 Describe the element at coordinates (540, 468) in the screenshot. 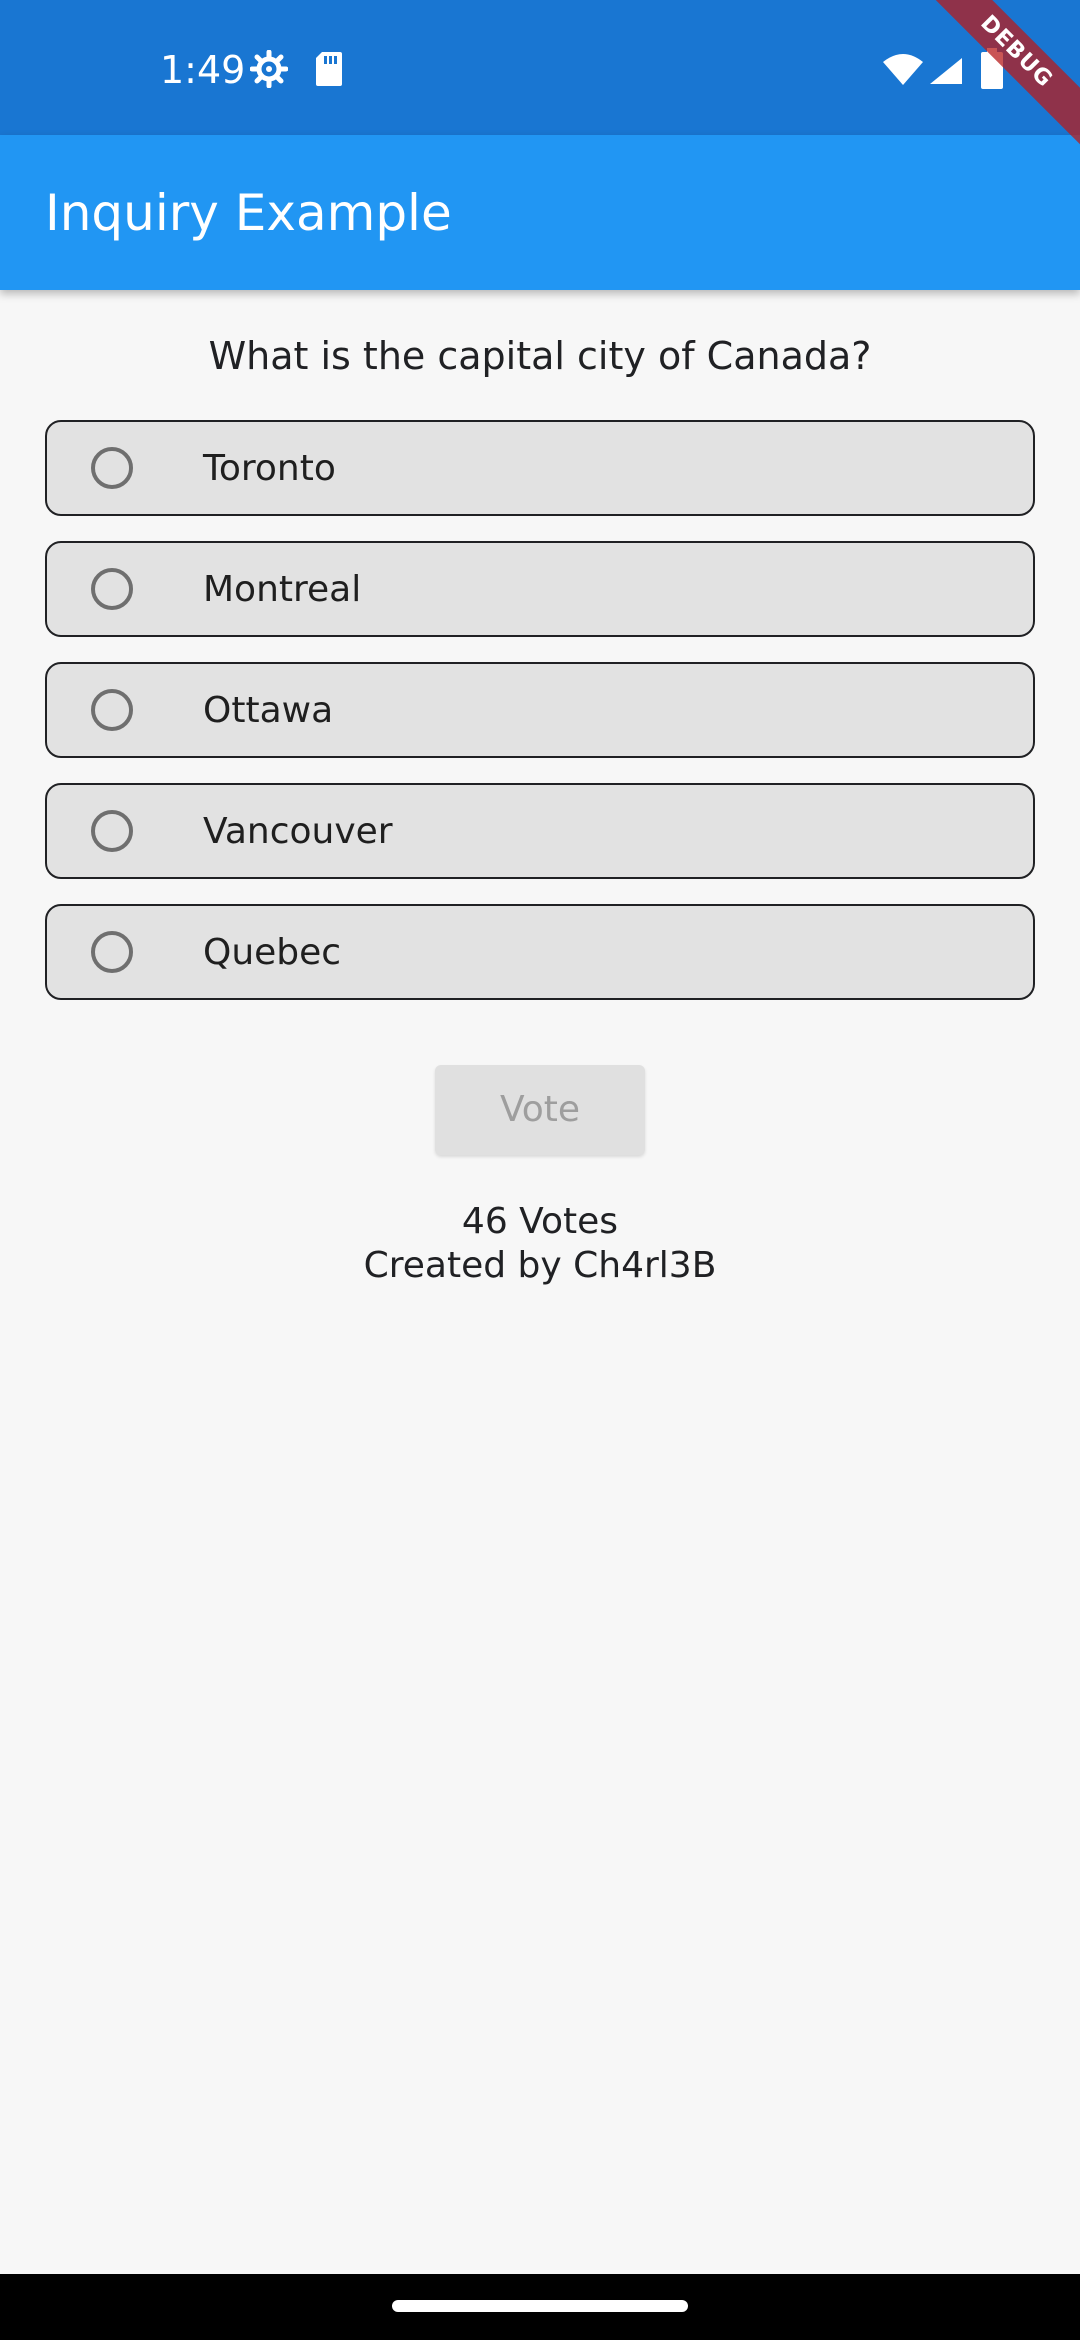

I see `option-toronto: Toronto` at that location.